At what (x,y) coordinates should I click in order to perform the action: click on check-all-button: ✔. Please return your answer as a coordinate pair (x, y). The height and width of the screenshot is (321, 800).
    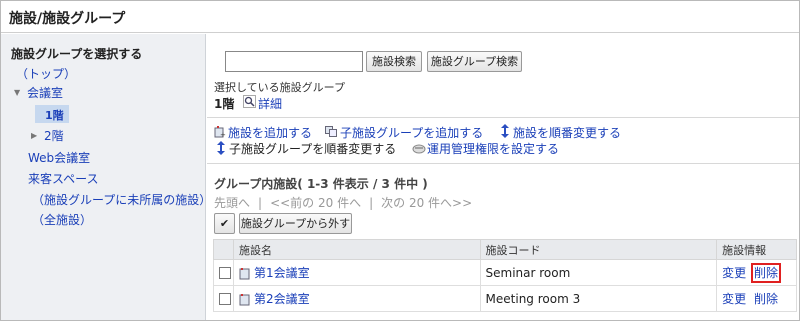
    Looking at the image, I should click on (224, 223).